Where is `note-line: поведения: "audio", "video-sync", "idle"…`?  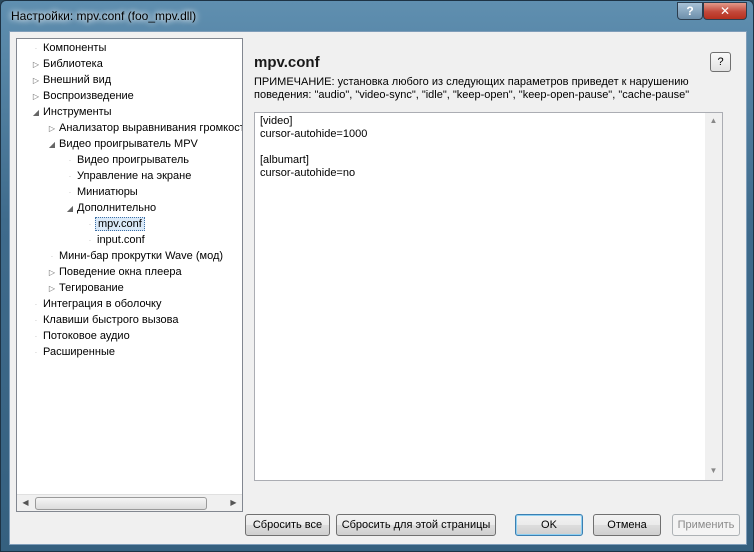
note-line: поведения: "audio", "video-sync", "idle"… is located at coordinates (472, 95).